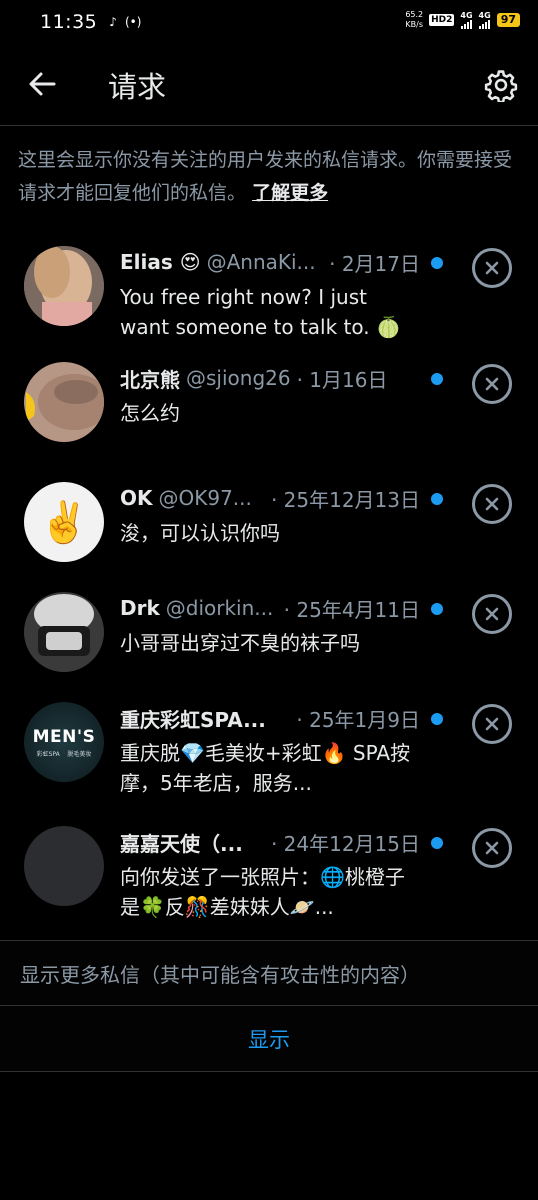 Image resolution: width=538 pixels, height=1200 pixels. What do you see at coordinates (501, 86) in the screenshot?
I see `gear-icon` at bounding box center [501, 86].